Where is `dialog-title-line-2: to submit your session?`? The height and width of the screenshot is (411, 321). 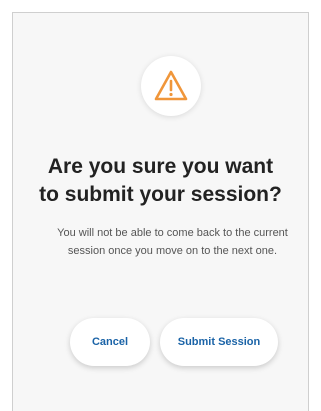
dialog-title-line-2: to submit your session? is located at coordinates (160, 194).